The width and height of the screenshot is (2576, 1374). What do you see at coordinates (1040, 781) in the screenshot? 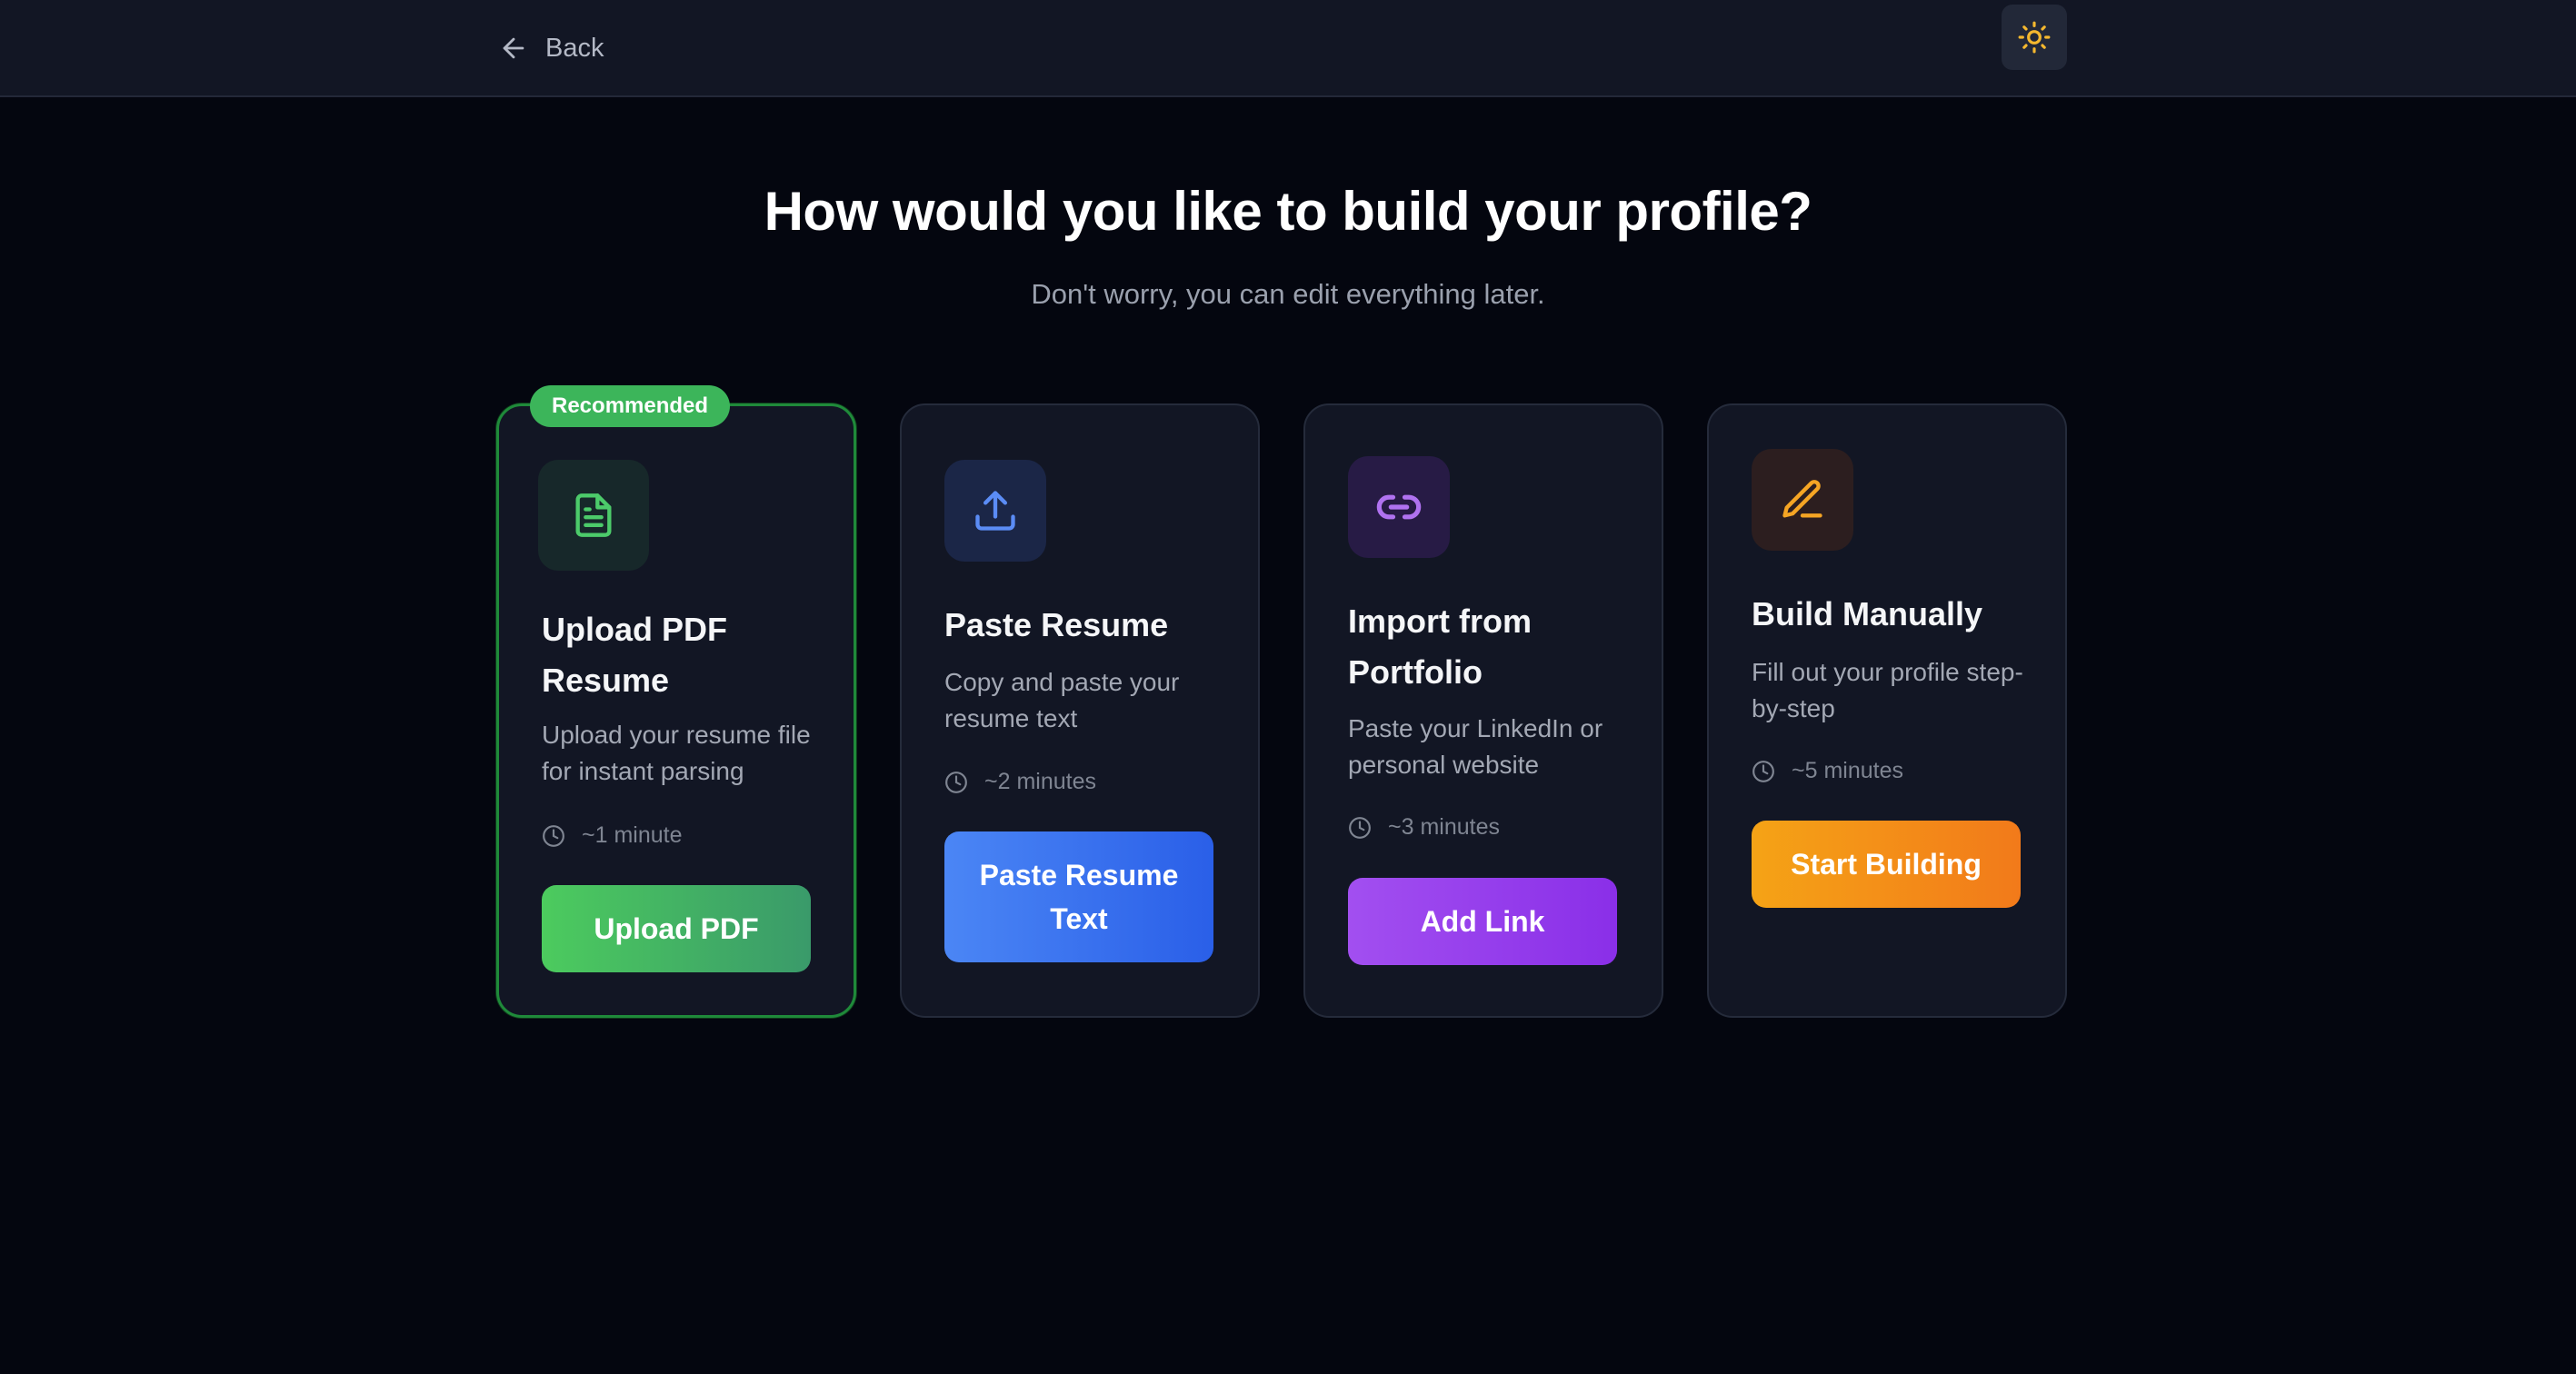
I see `time-label: ~2 minutes` at bounding box center [1040, 781].